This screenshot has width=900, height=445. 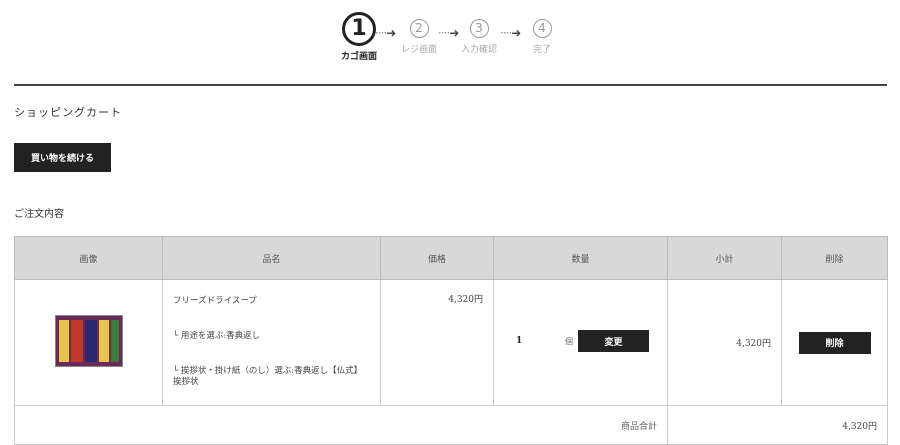 I want to click on step-label-register: レジ画面, so click(x=418, y=50).